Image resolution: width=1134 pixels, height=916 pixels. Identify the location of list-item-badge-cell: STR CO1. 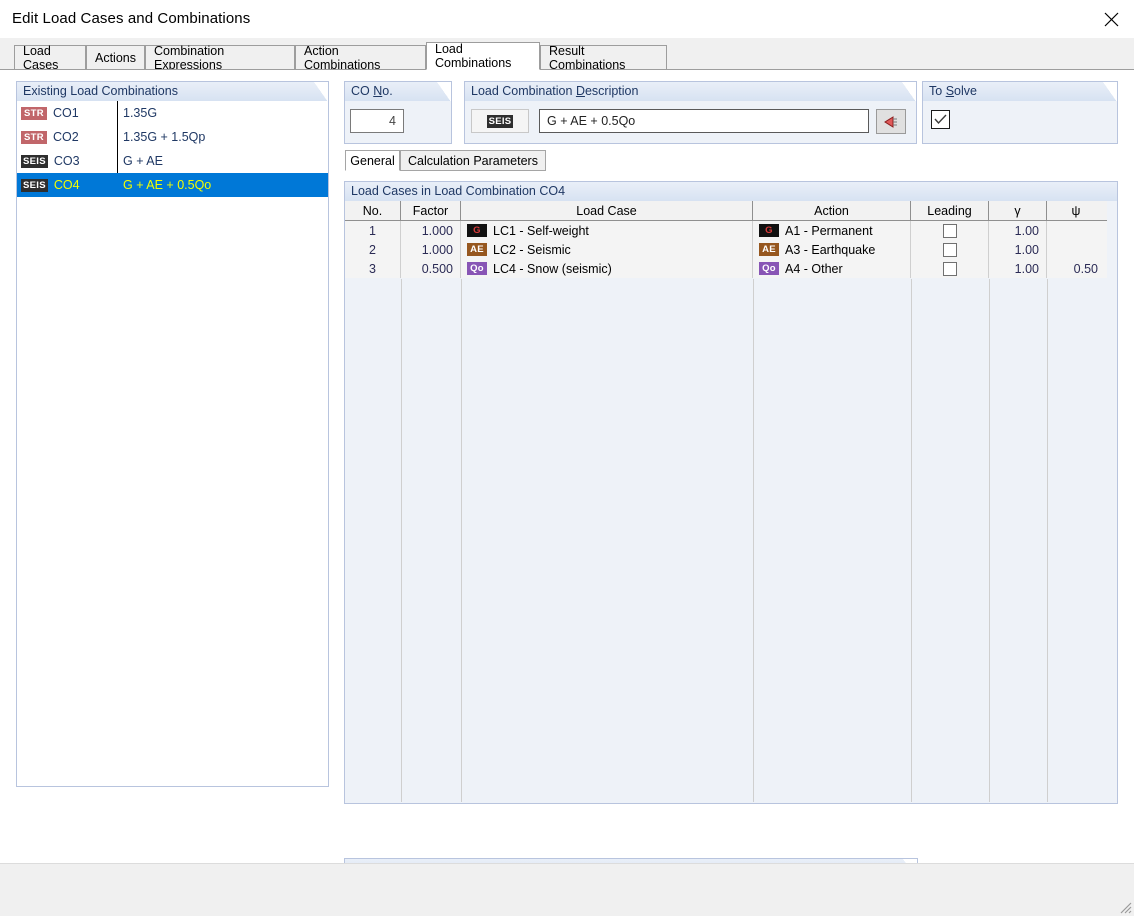
(67, 113).